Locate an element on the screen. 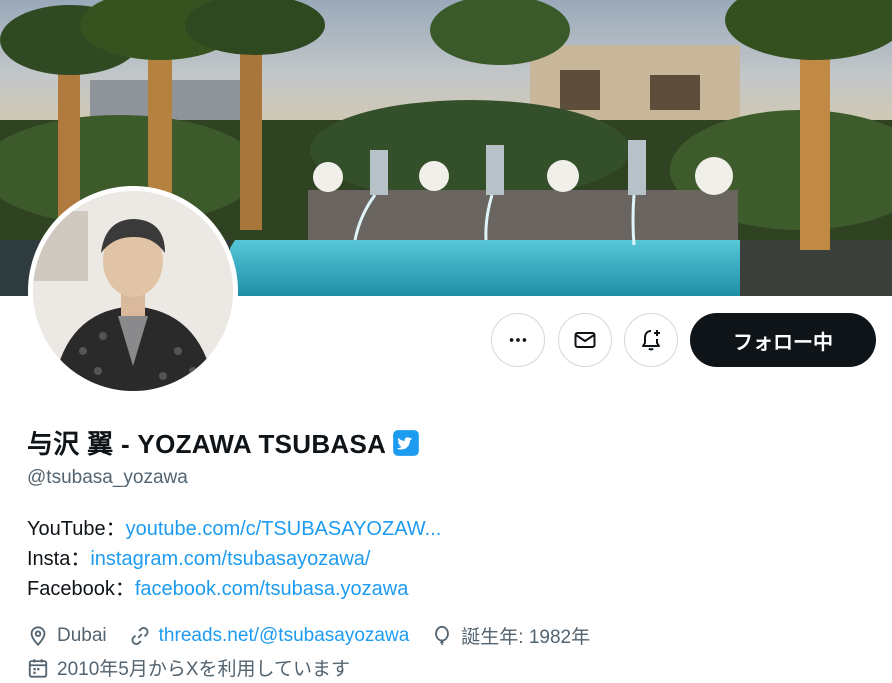 The width and height of the screenshot is (892, 683). following-button: フォロー中 is located at coordinates (783, 340).